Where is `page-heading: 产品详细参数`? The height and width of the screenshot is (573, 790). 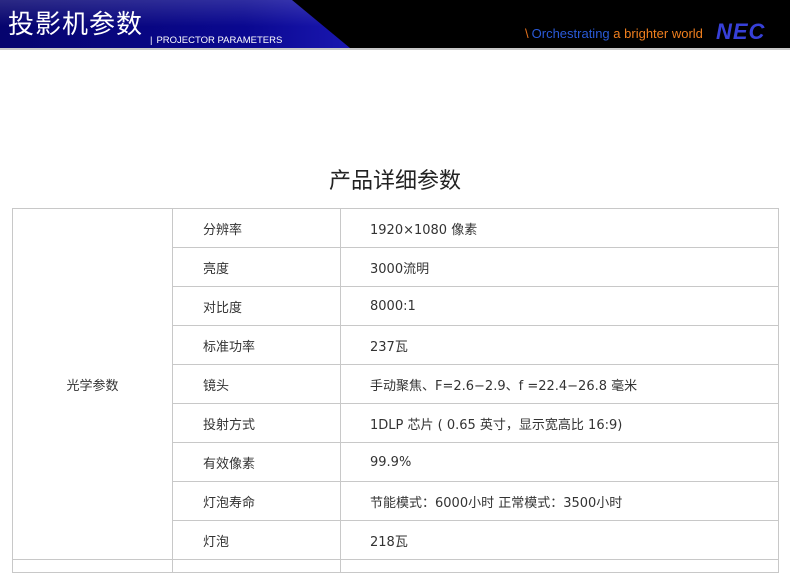 page-heading: 产品详细参数 is located at coordinates (394, 181).